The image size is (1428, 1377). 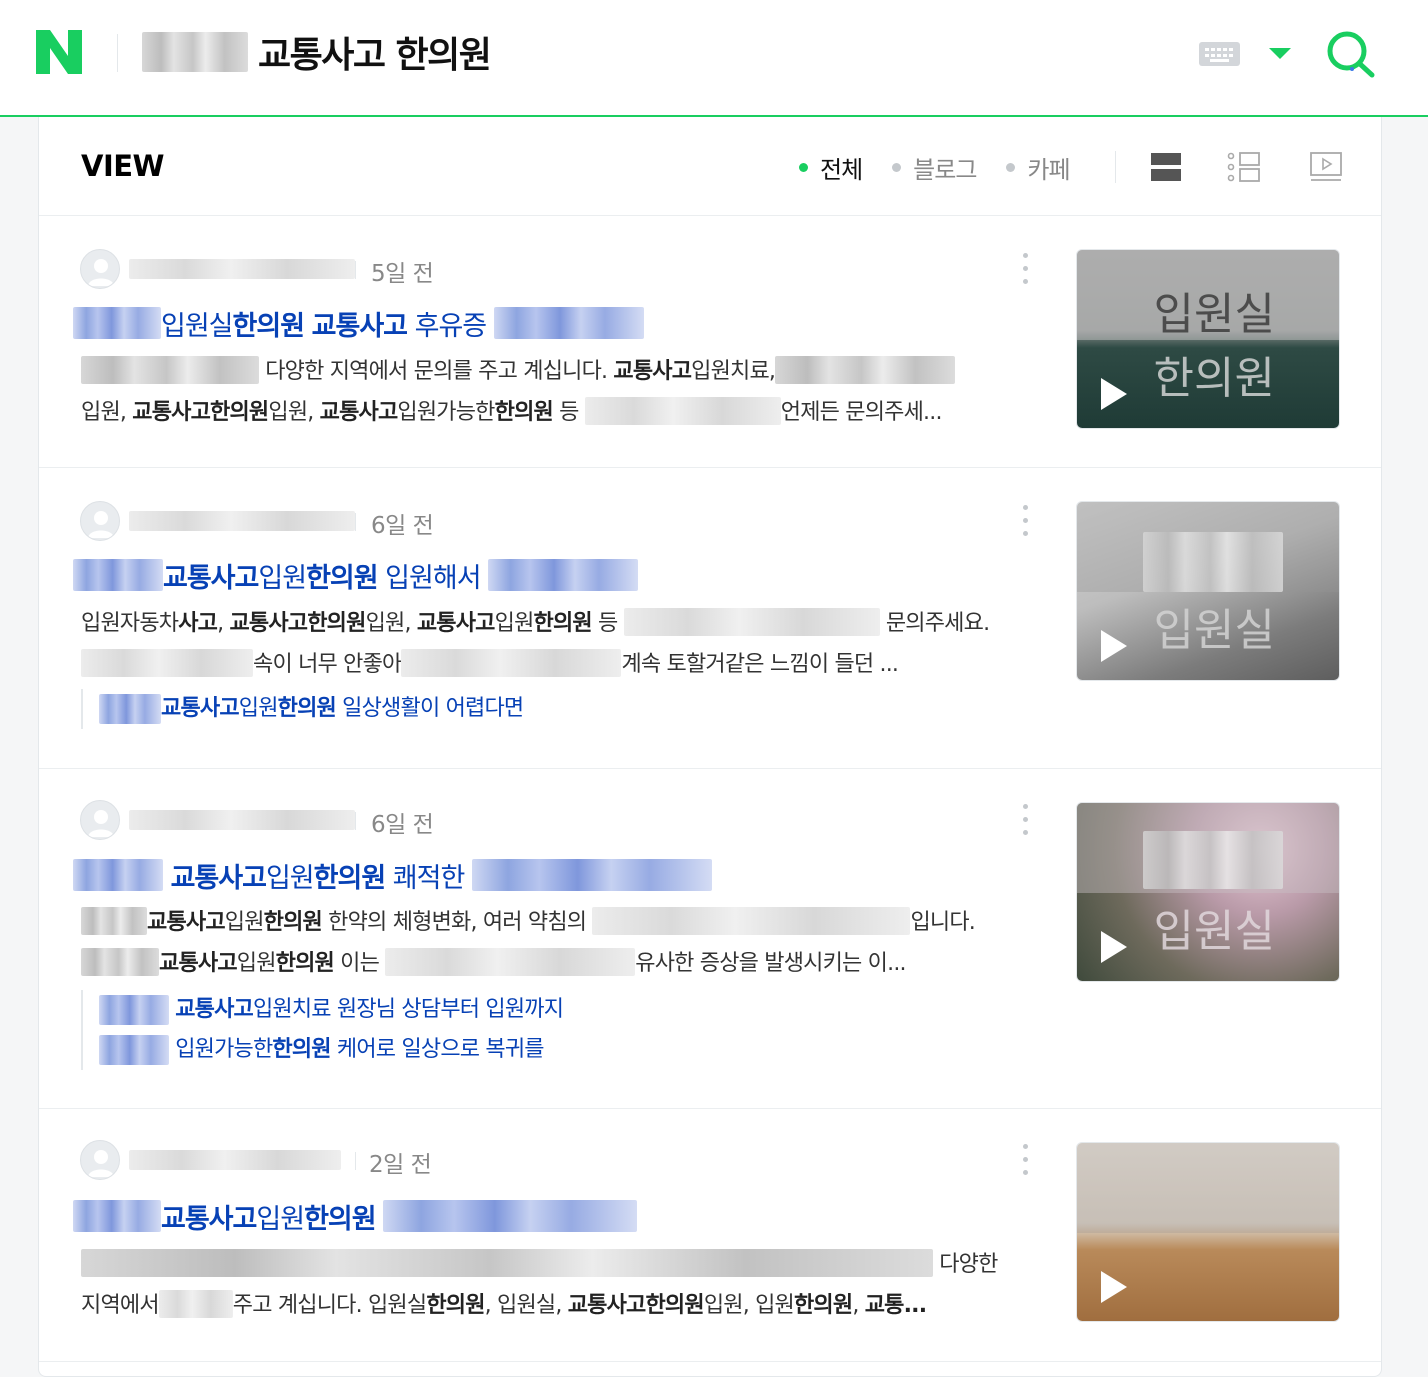 What do you see at coordinates (934, 167) in the screenshot?
I see `filter-blog: 블로그` at bounding box center [934, 167].